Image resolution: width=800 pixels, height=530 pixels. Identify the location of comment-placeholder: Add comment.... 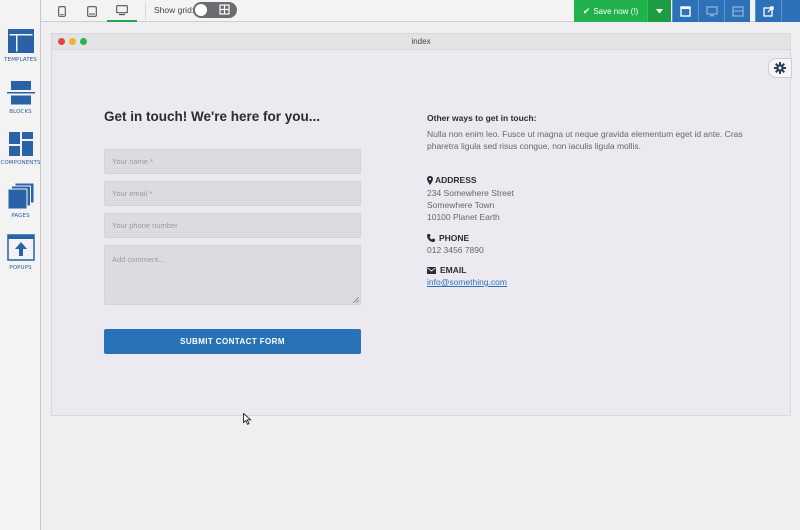
(138, 259).